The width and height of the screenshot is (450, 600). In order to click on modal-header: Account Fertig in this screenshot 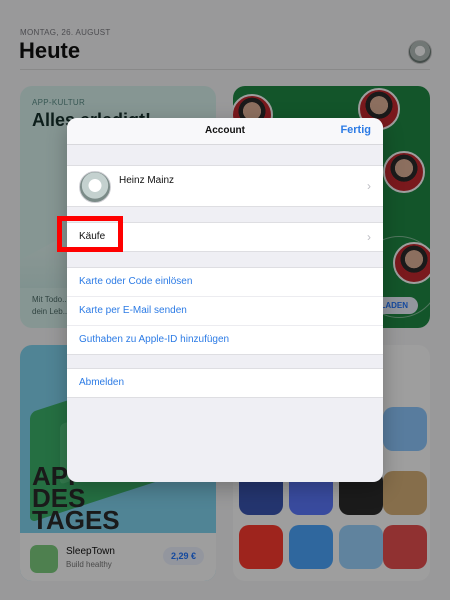, I will do `click(225, 131)`.